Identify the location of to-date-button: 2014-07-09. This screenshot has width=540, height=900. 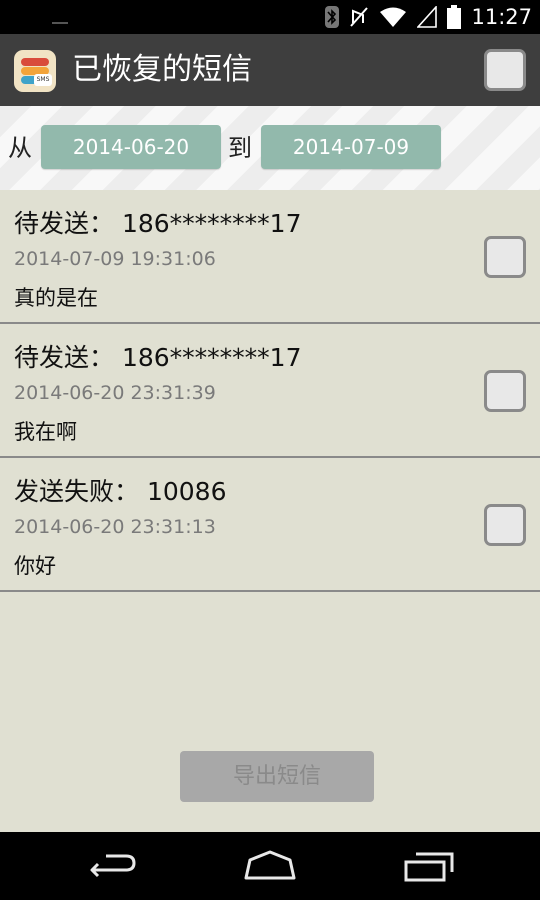
(351, 147).